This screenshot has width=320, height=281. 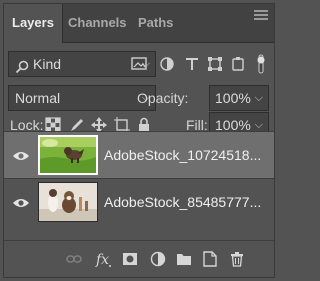 I want to click on add-mask-icon, so click(x=130, y=259).